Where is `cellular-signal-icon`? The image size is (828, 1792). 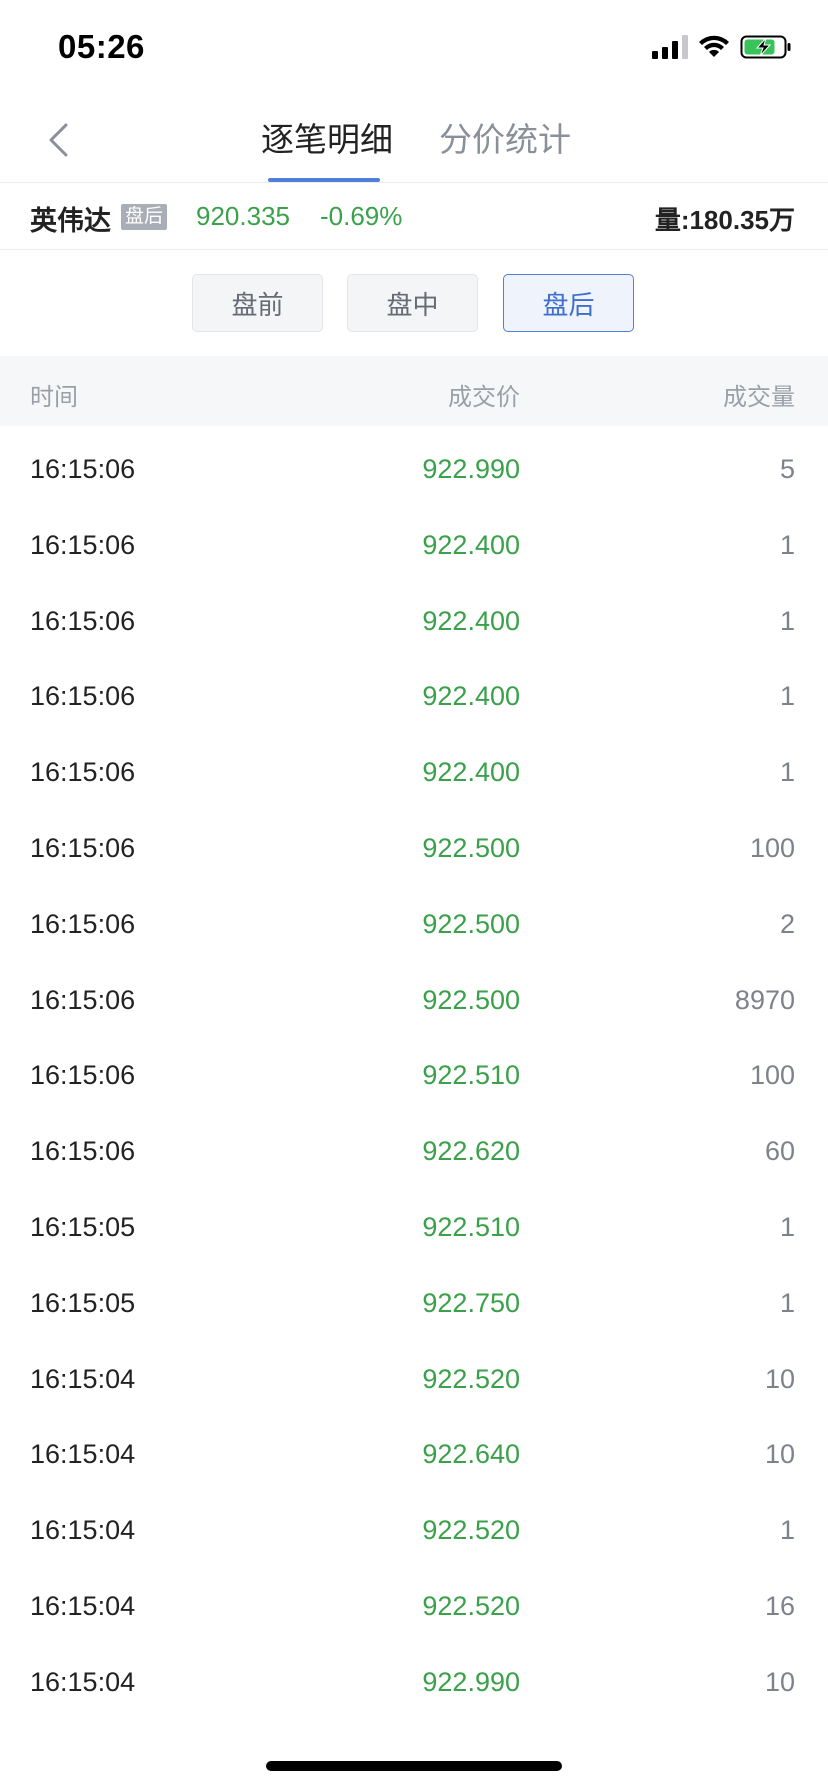
cellular-signal-icon is located at coordinates (670, 47).